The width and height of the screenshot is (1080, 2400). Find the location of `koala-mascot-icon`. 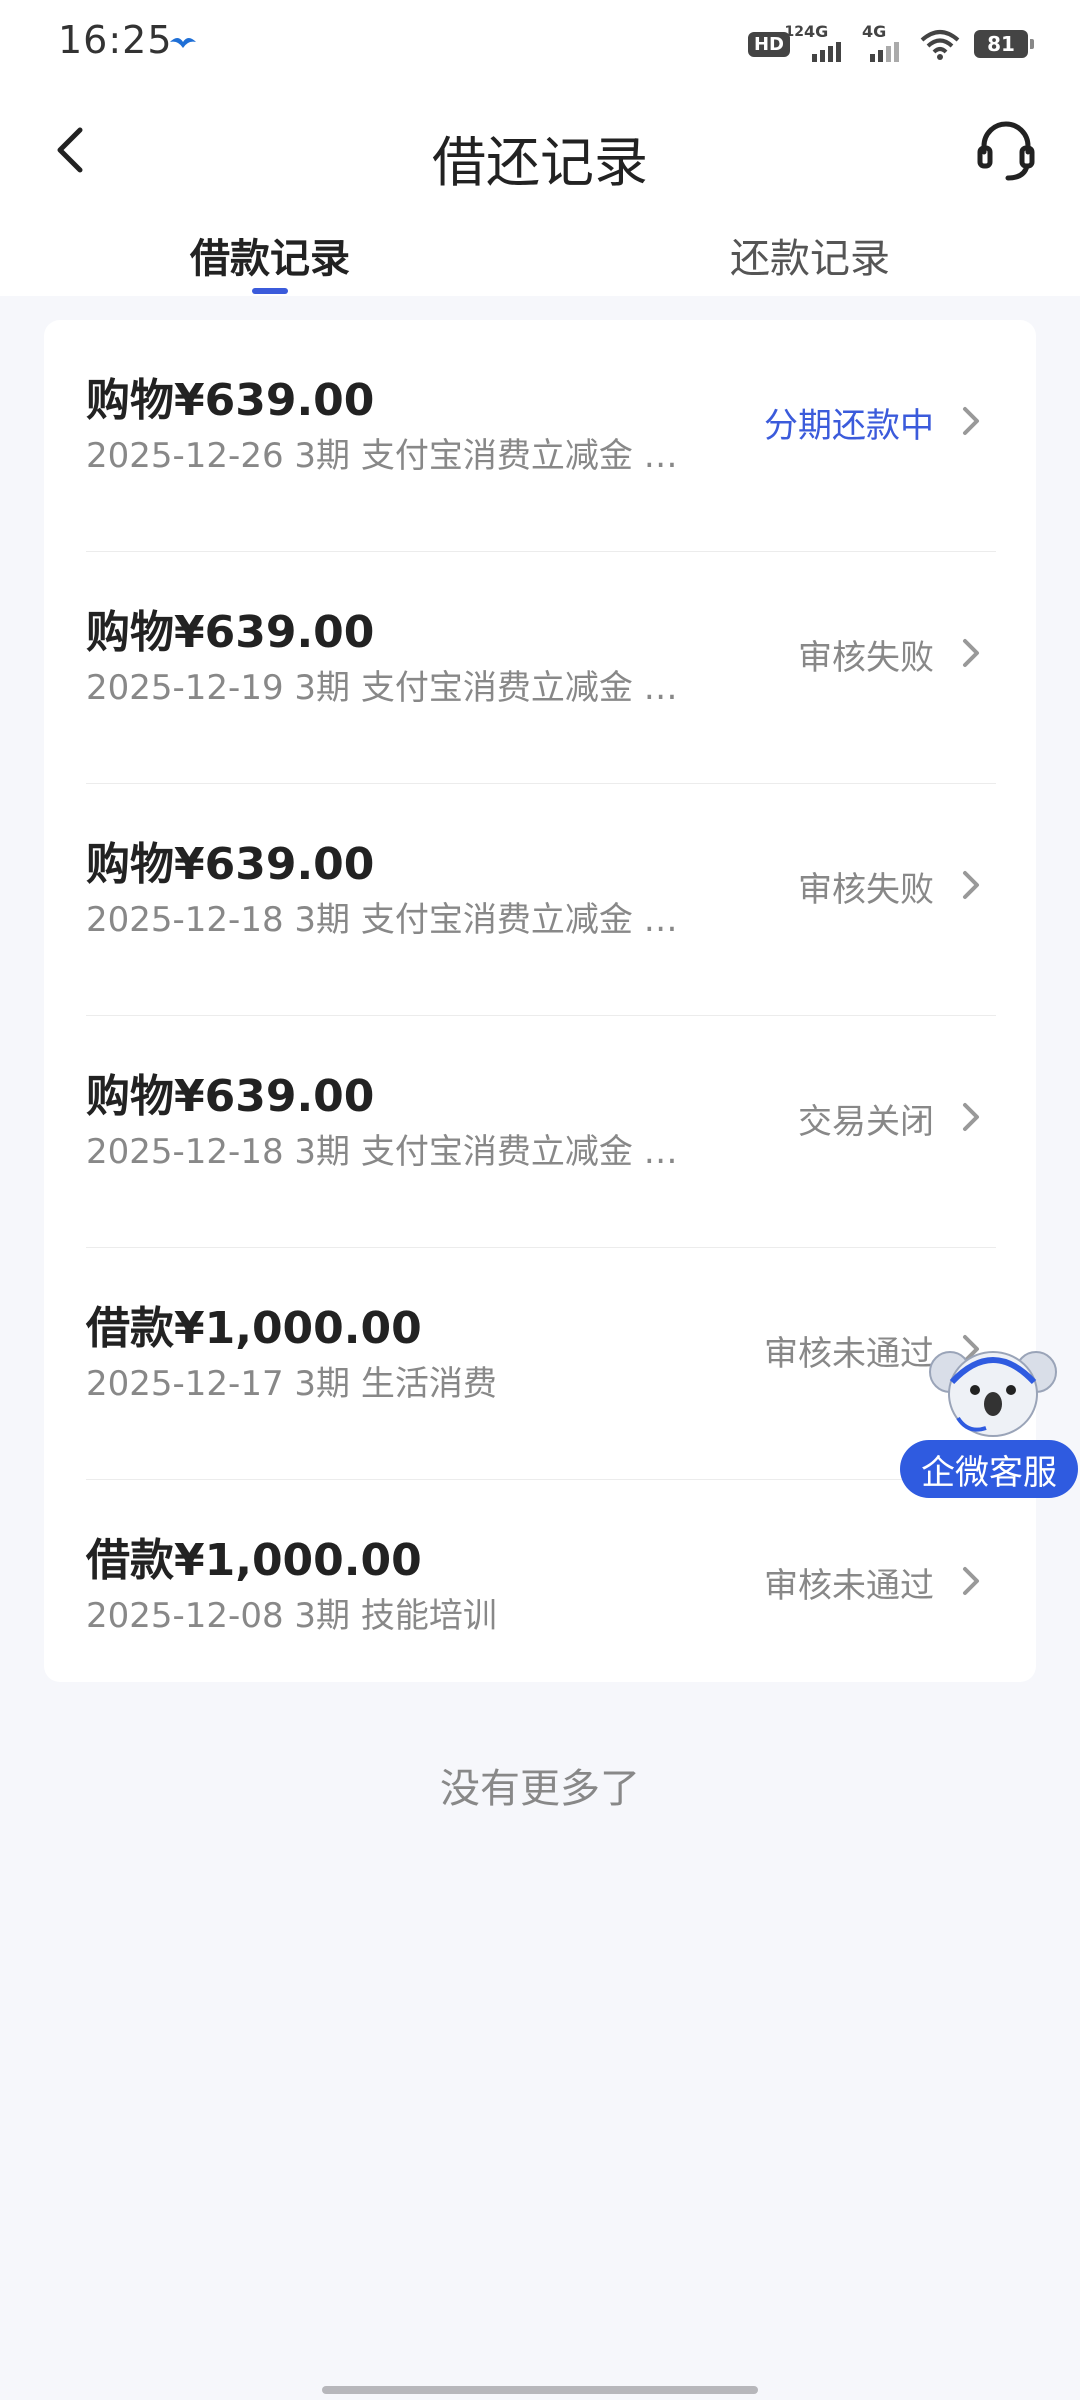

koala-mascot-icon is located at coordinates (993, 1394).